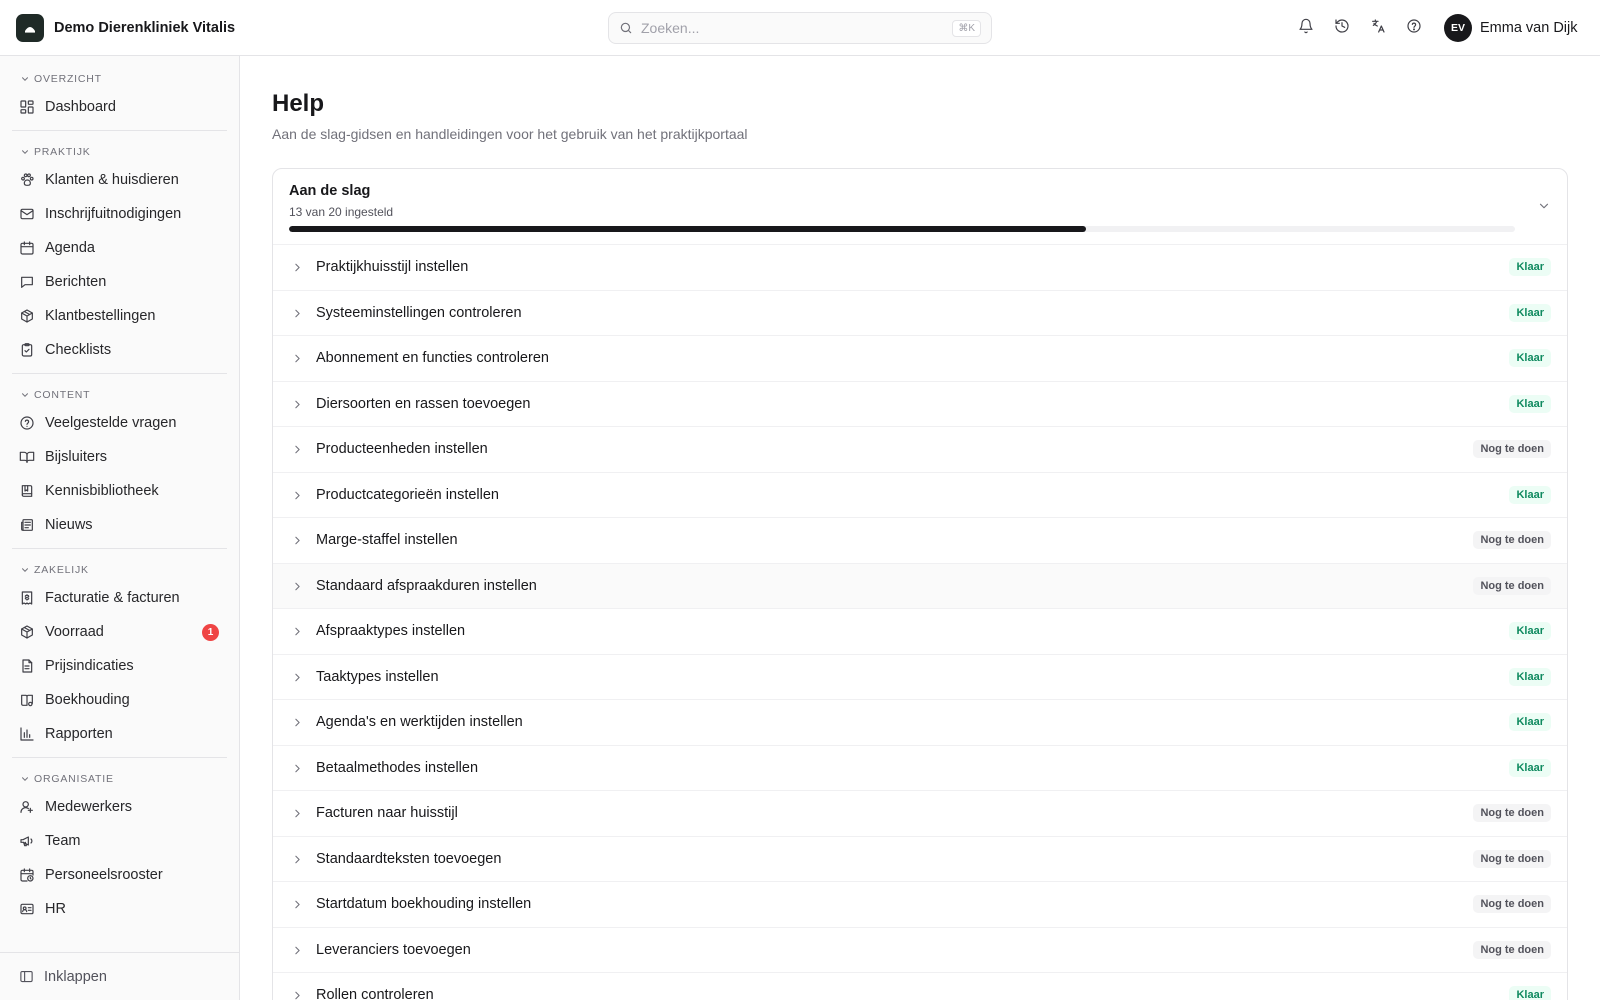 This screenshot has height=1000, width=1600. Describe the element at coordinates (920, 723) in the screenshot. I see `task-row-agenda-s-en-werktijden-instellen: Agenda's en werktijden instellen Klaar` at that location.